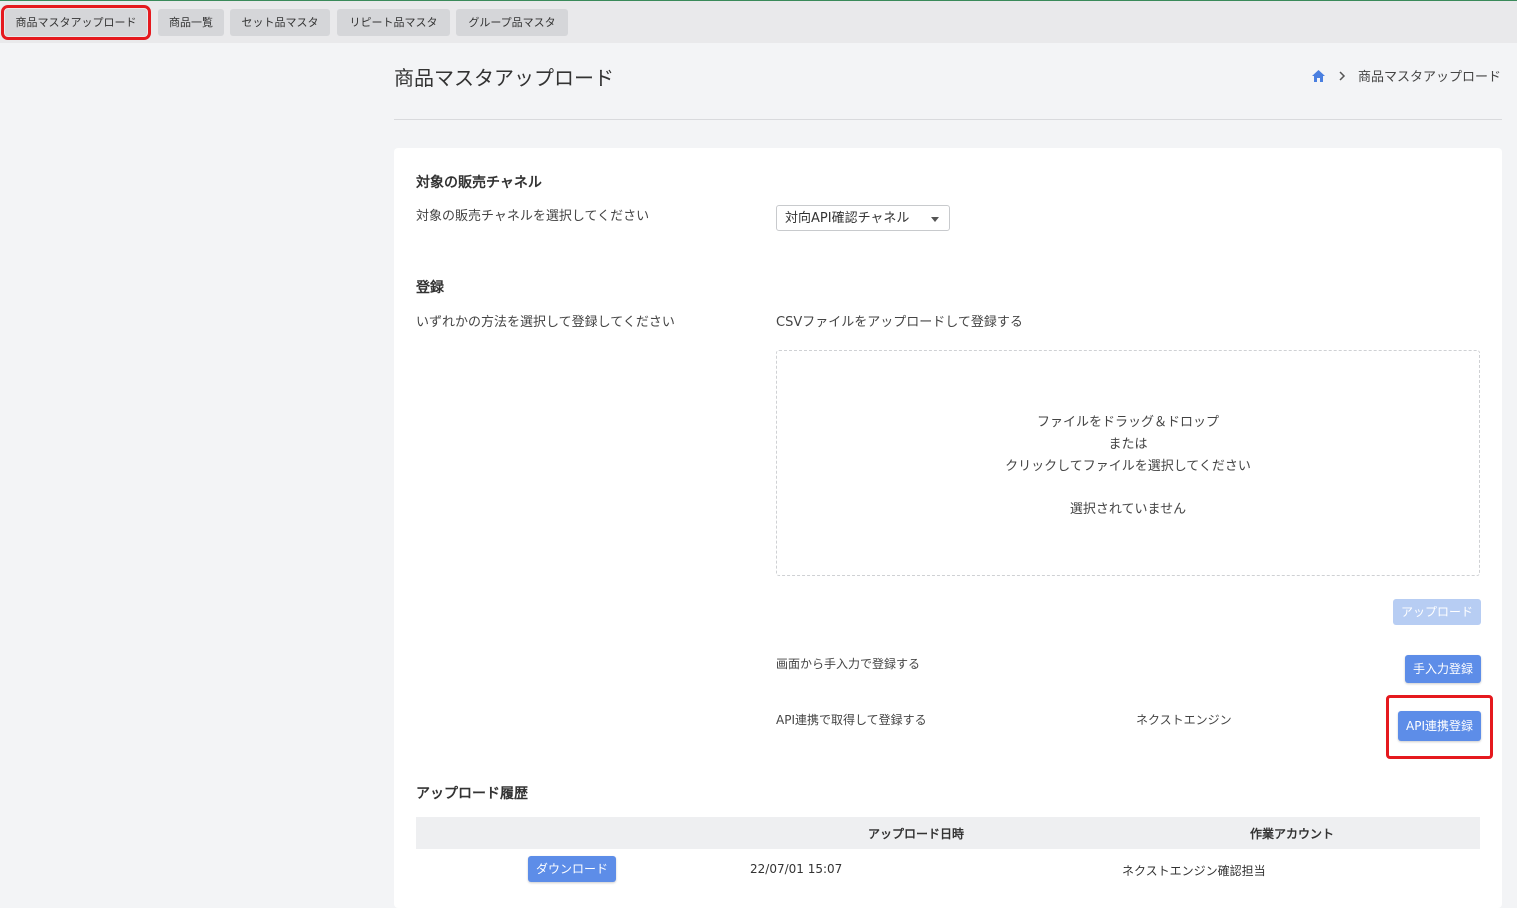 This screenshot has height=908, width=1517. Describe the element at coordinates (512, 22) in the screenshot. I see `tab-group-product-master: グループ品マスタ` at that location.